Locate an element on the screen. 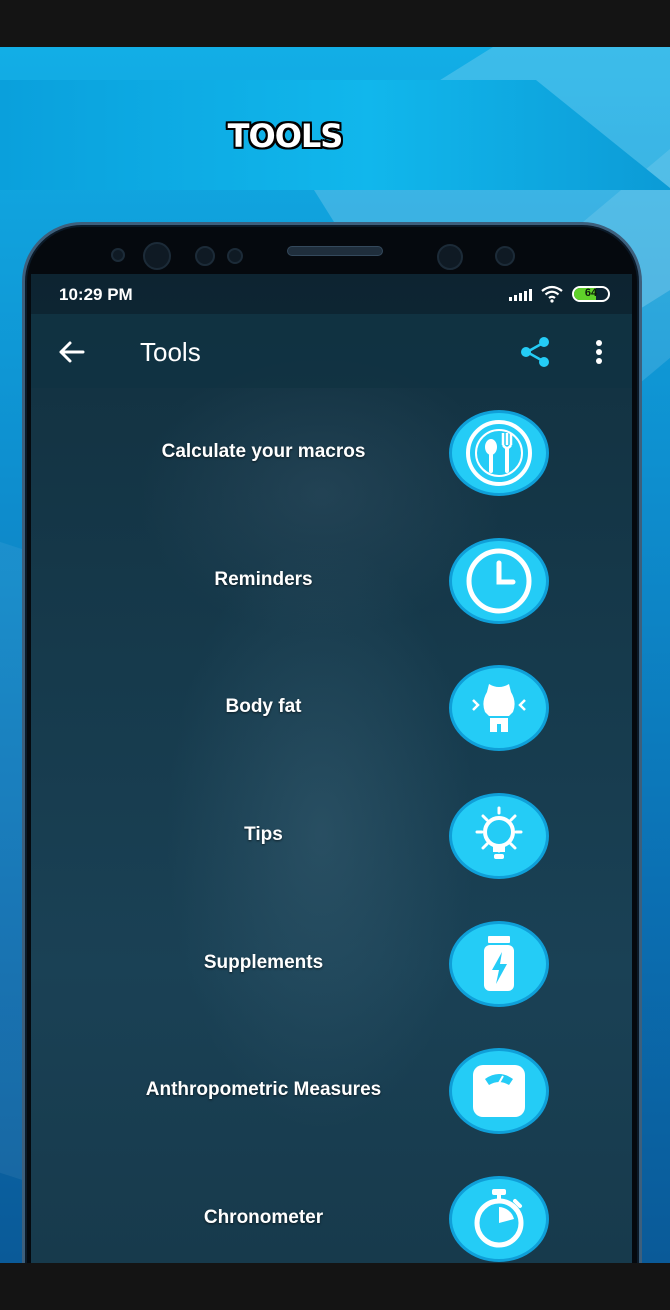 The height and width of the screenshot is (1310, 670). tool-item-anthropometric: Anthropometric Measures is located at coordinates (331, 1091).